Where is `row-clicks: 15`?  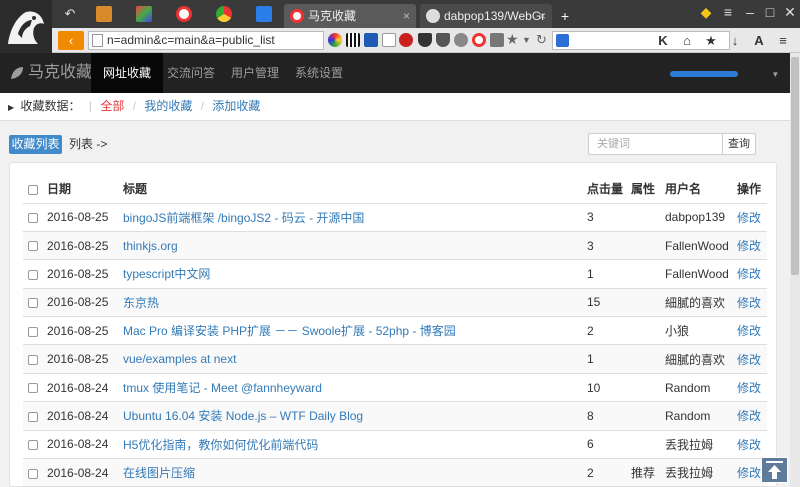
row-clicks: 15 is located at coordinates (609, 303).